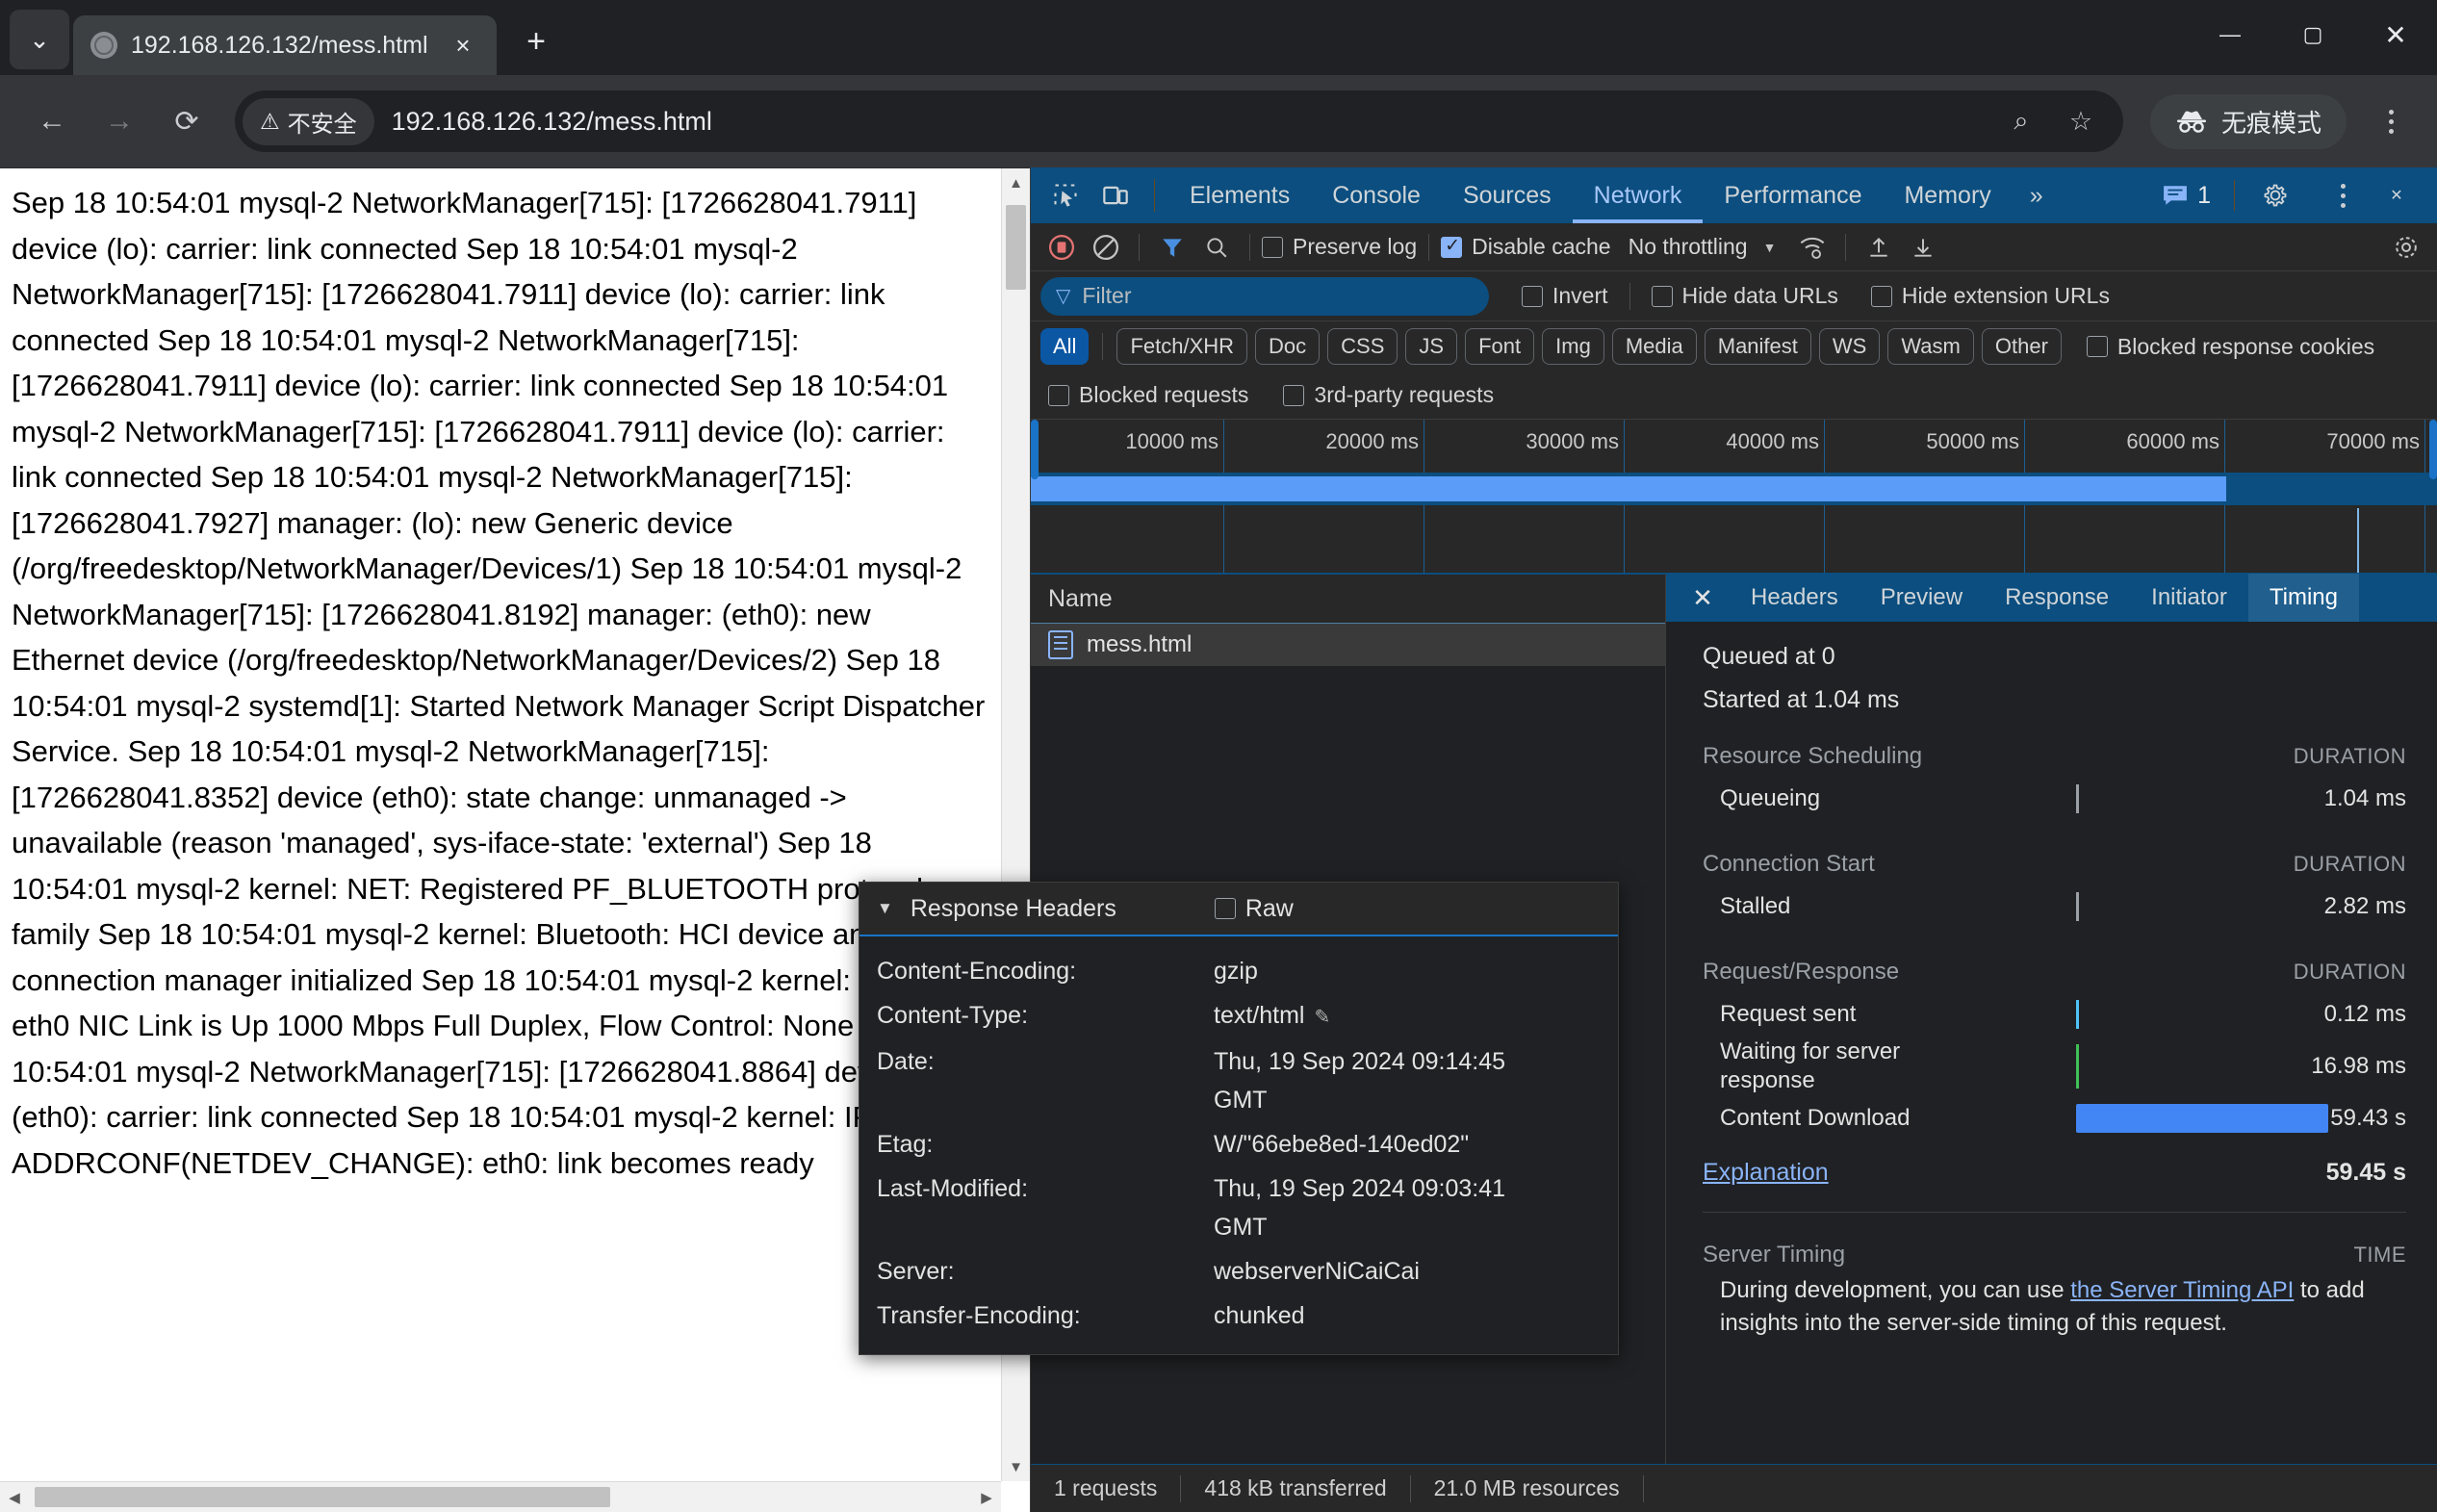 The width and height of the screenshot is (2437, 1512). What do you see at coordinates (1573, 346) in the screenshot?
I see `type-filter-img: Img` at bounding box center [1573, 346].